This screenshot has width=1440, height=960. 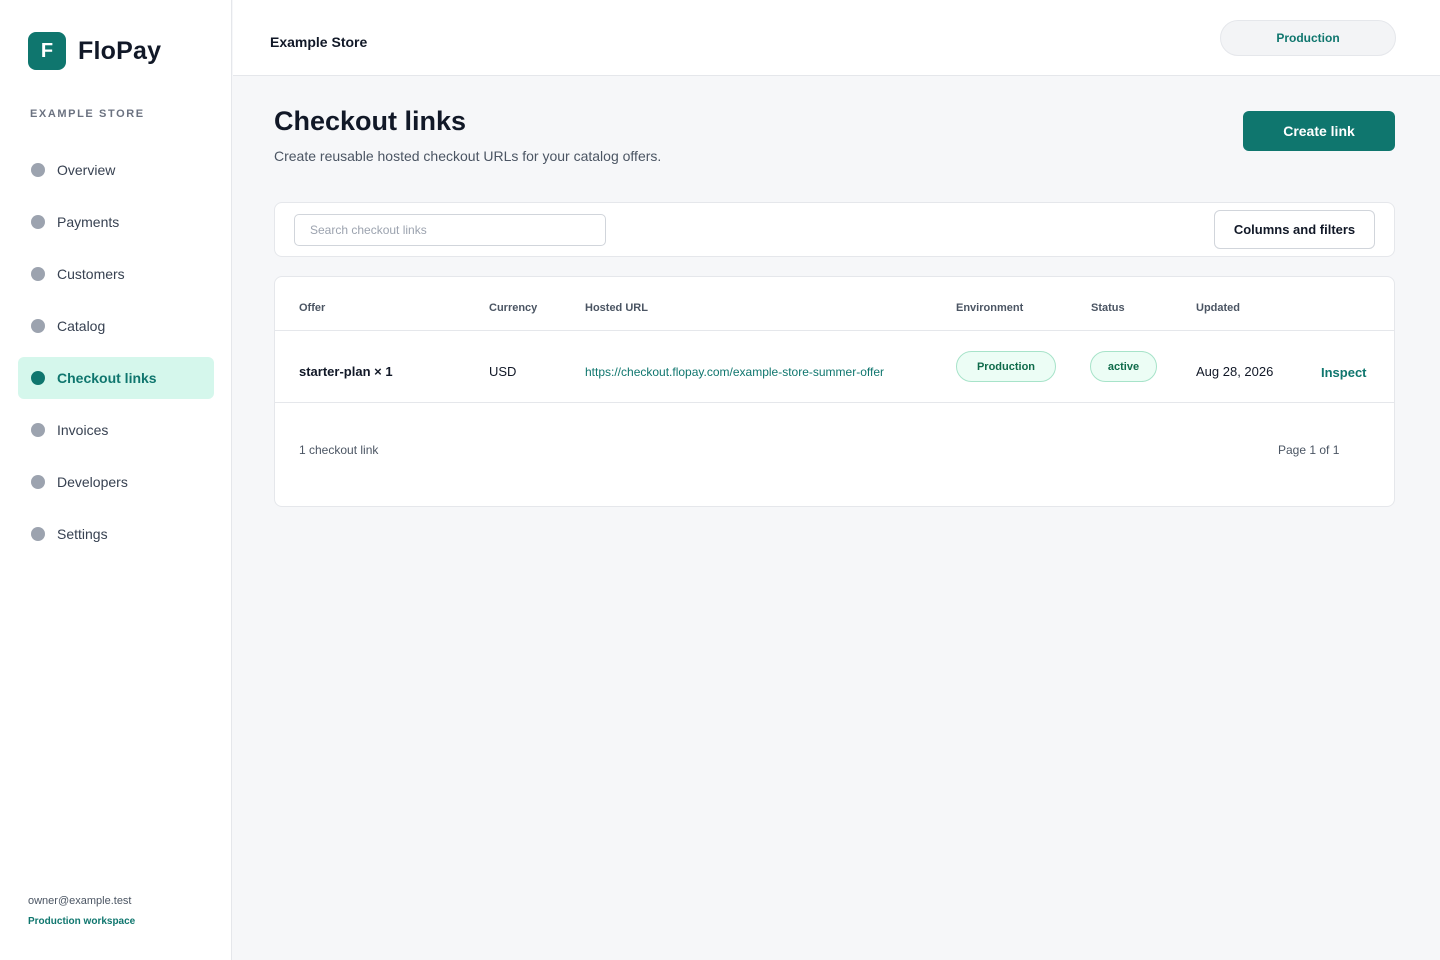 What do you see at coordinates (82, 534) in the screenshot?
I see `sidebar-item-label: Settings` at bounding box center [82, 534].